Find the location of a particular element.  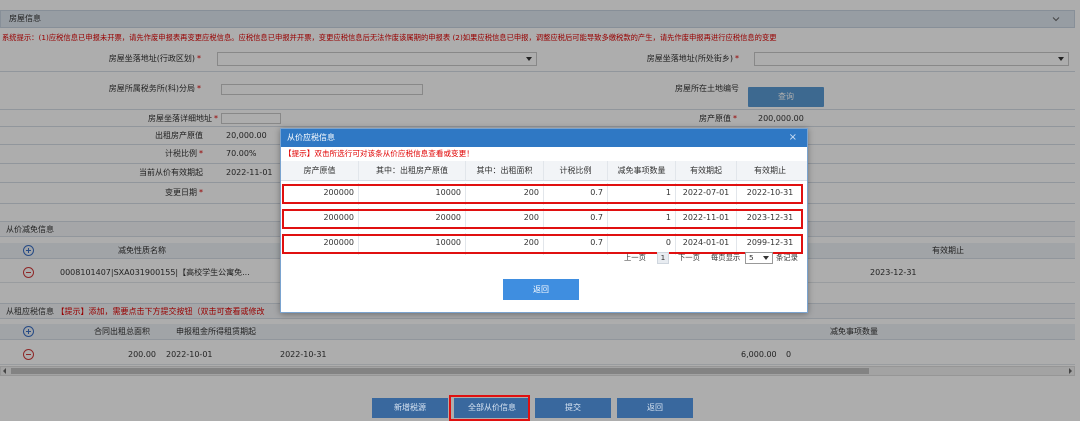

per-page-label: 每页显示 is located at coordinates (726, 257).